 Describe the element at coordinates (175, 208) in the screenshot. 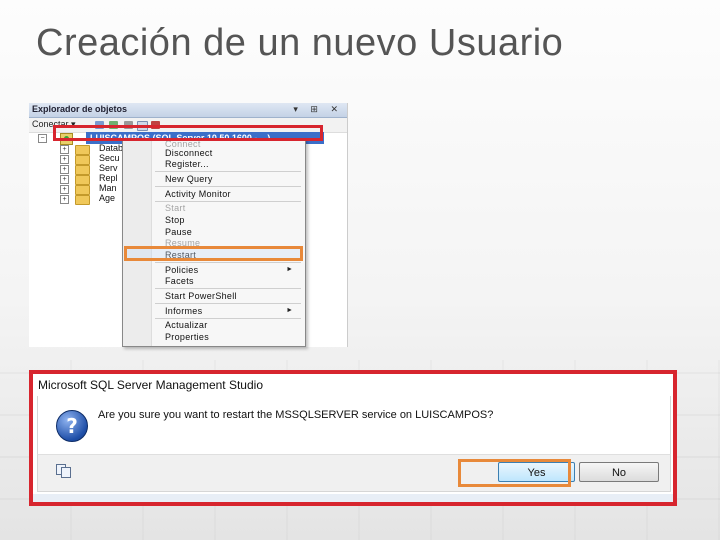

I see `menu-item-start: Start` at that location.